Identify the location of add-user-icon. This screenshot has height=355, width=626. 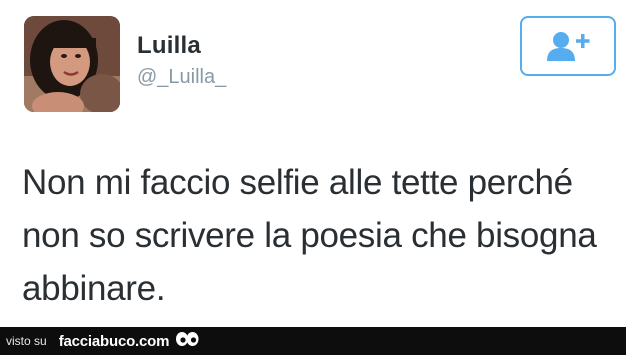
(568, 46).